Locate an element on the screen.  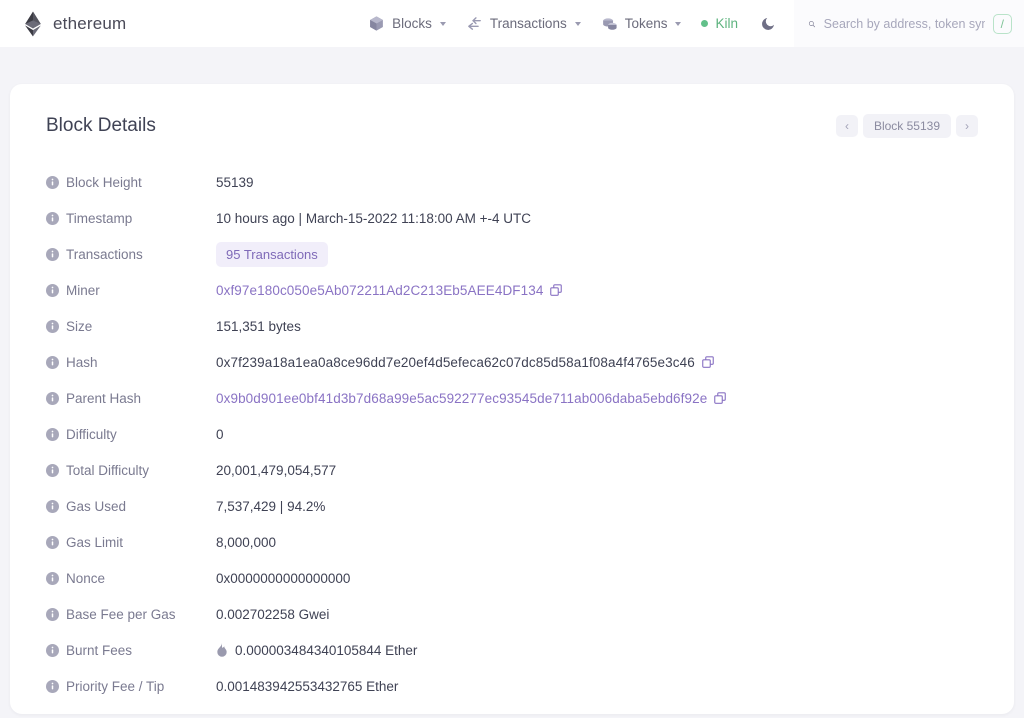
detail-value-text: 0x0000000000000000 is located at coordinates (283, 578).